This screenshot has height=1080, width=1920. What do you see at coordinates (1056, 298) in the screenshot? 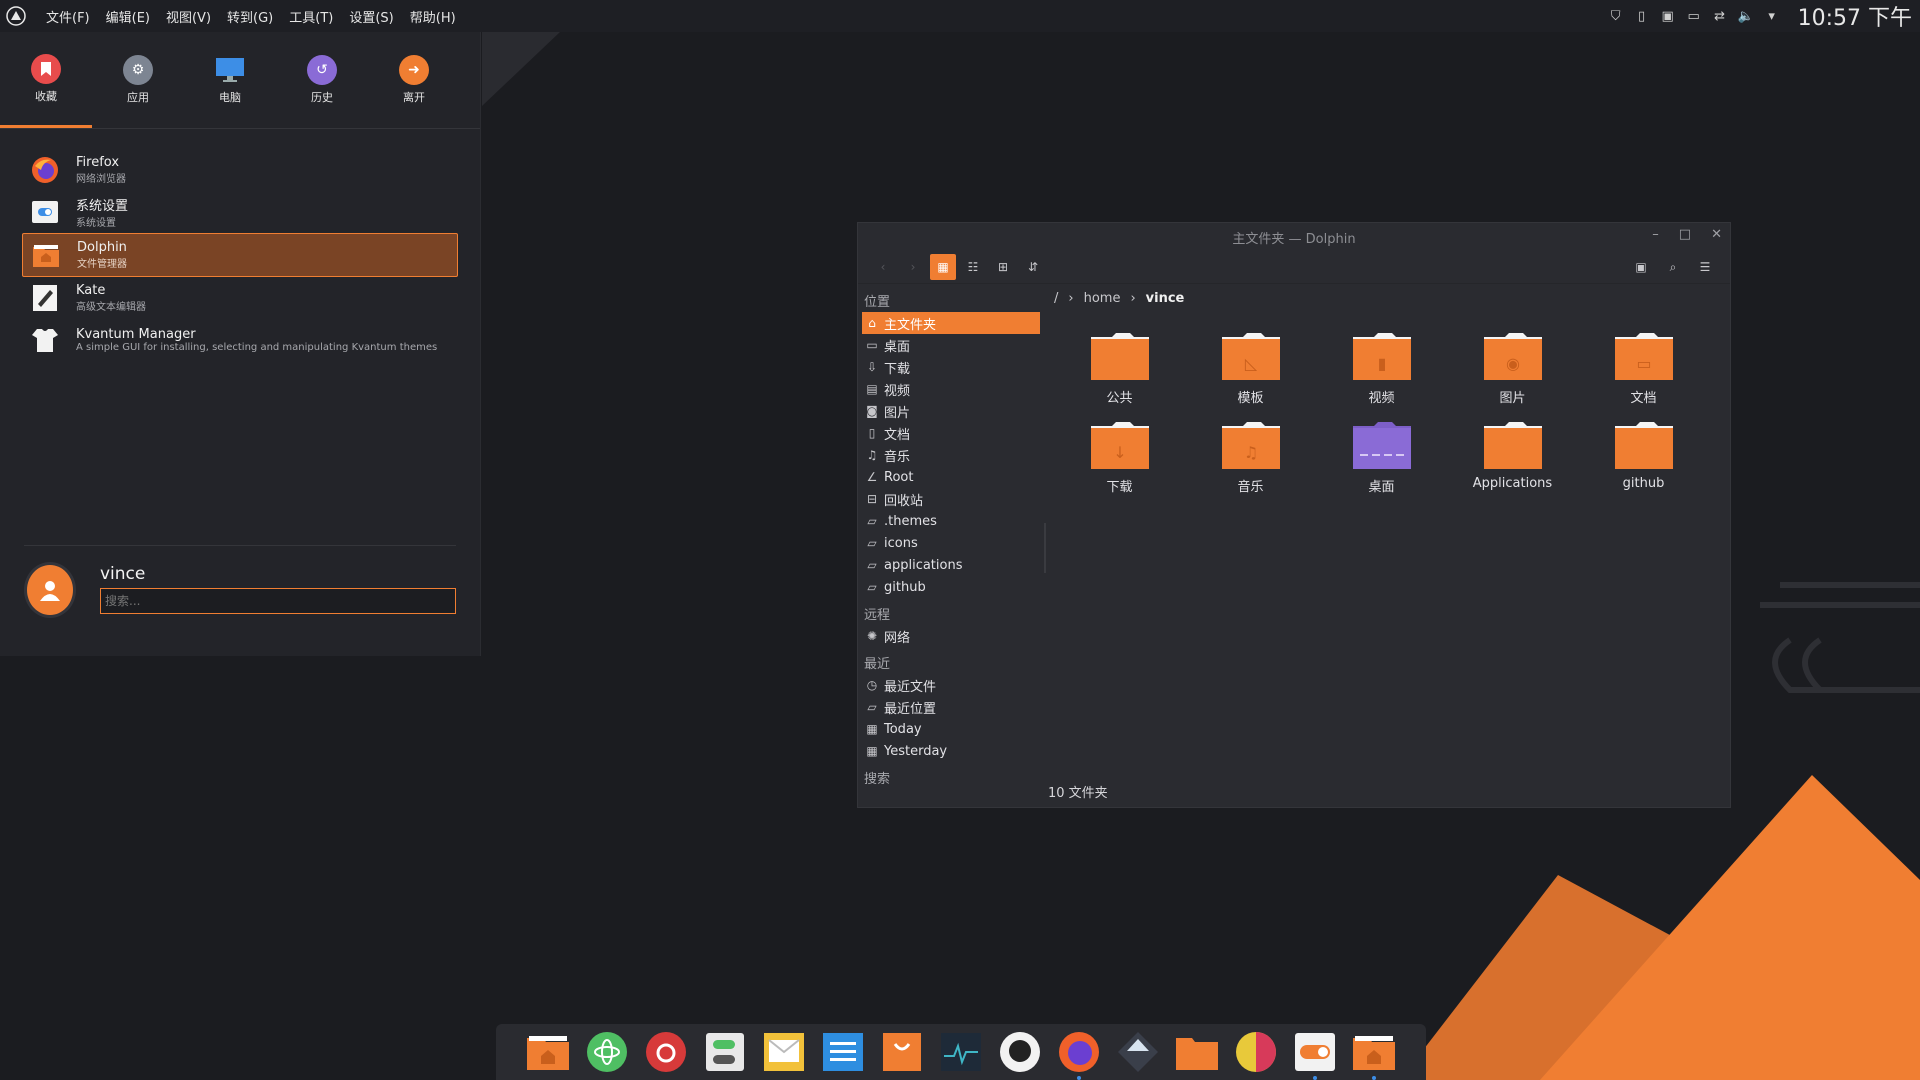
I see `breadcrumb-root: /` at bounding box center [1056, 298].